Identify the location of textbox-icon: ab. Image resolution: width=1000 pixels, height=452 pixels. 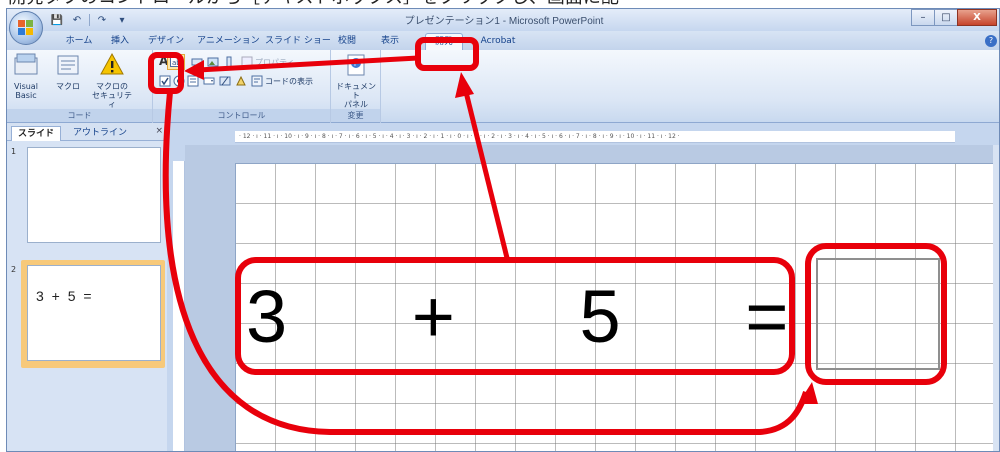
(176, 62).